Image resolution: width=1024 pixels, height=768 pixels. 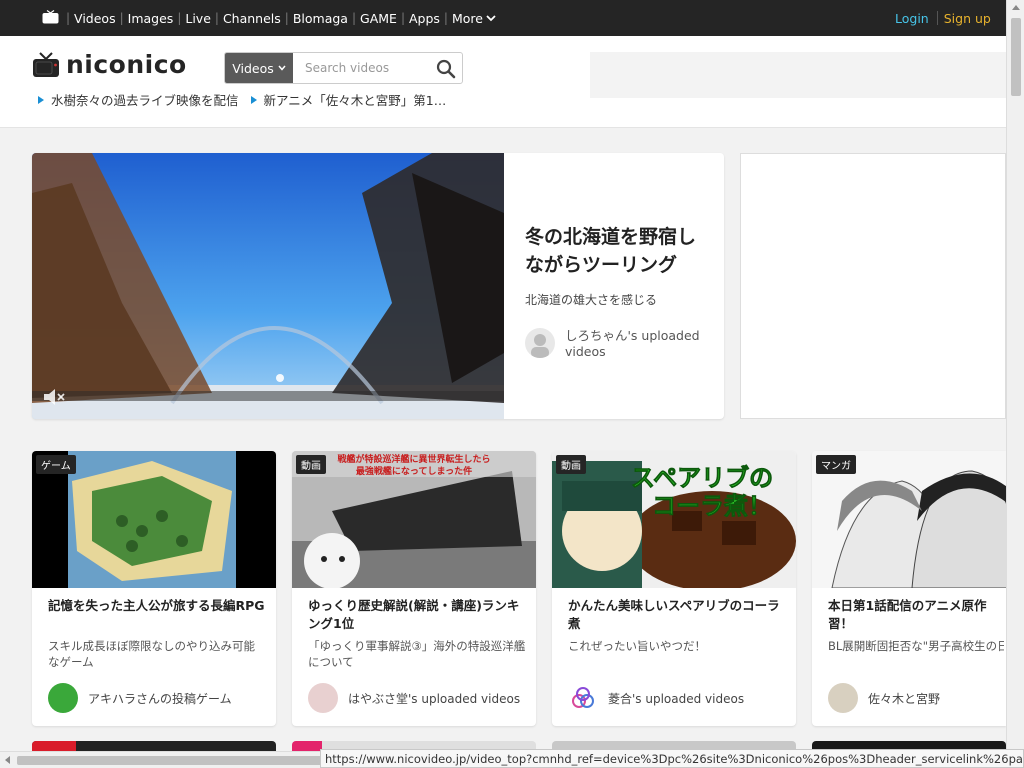 I want to click on featured-video-owner: しろちゃん's uploaded videos, so click(x=617, y=344).